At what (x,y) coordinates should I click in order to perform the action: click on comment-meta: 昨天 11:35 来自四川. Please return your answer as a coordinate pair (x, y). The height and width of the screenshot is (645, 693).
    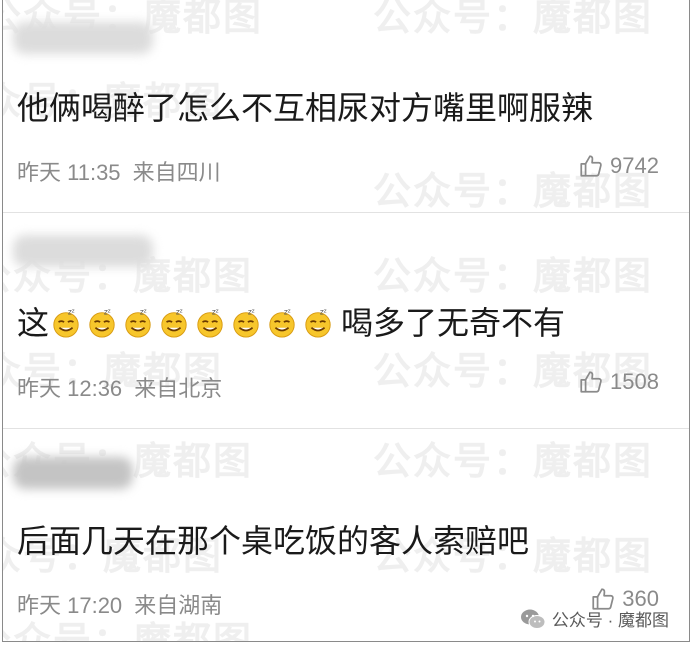
    Looking at the image, I should click on (122, 171).